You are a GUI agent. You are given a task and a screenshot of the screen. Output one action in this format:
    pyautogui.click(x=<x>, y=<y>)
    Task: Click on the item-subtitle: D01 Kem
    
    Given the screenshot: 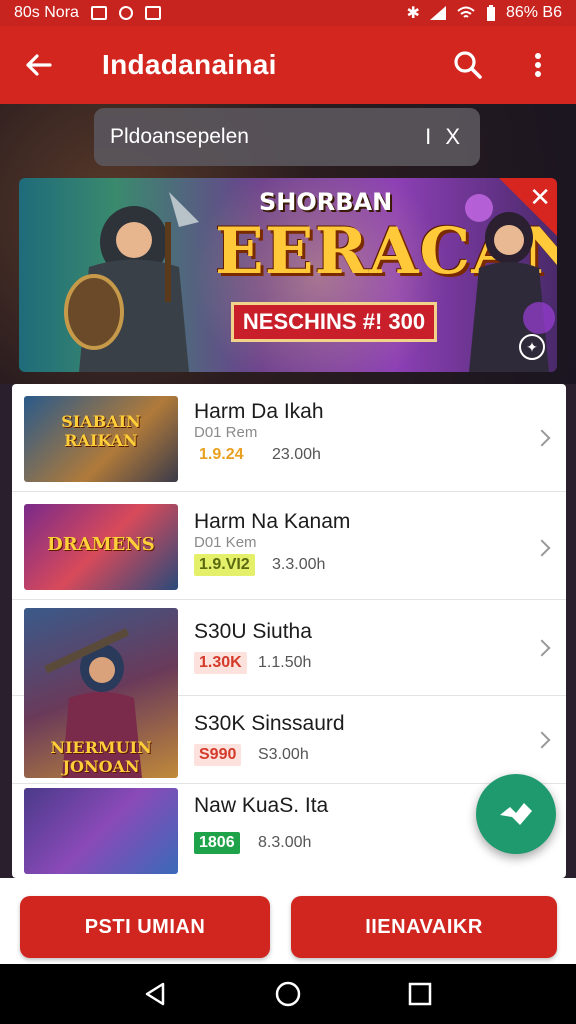 What is the action you would take?
    pyautogui.click(x=225, y=542)
    